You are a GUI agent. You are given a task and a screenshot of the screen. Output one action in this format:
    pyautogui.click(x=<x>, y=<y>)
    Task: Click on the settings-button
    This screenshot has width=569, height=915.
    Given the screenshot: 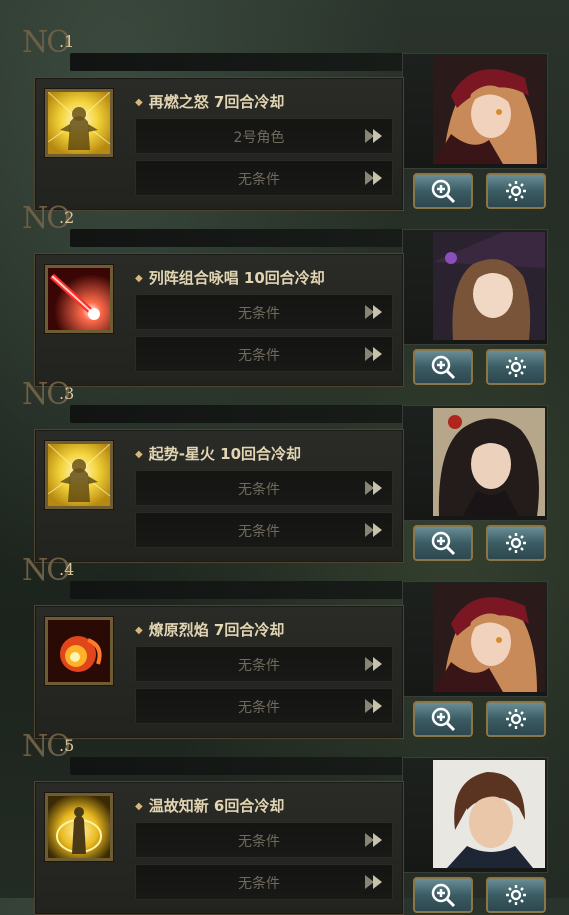 What is the action you would take?
    pyautogui.click(x=516, y=895)
    